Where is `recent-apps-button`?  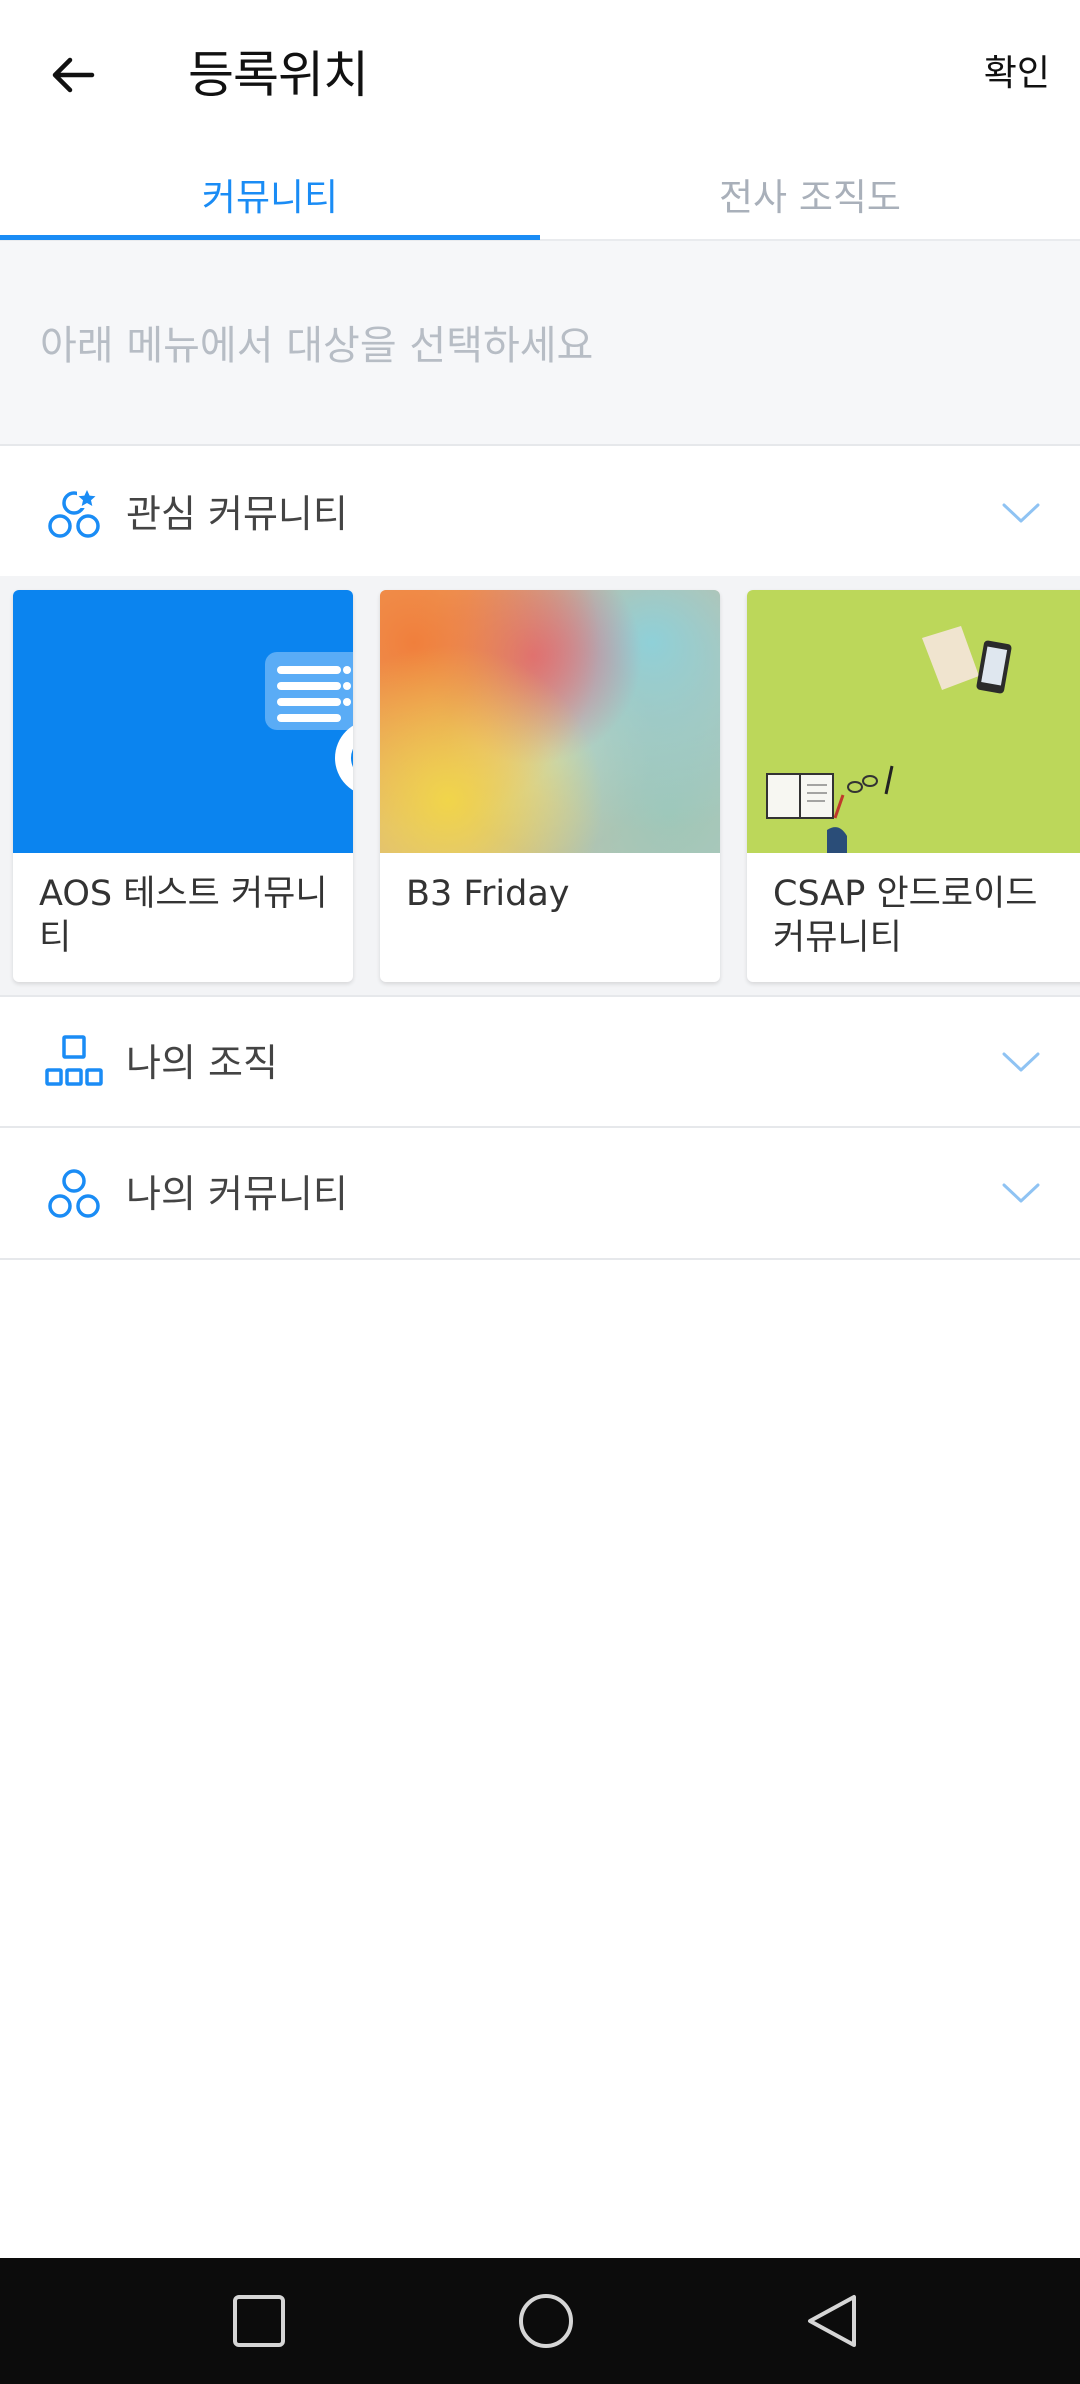
recent-apps-button is located at coordinates (259, 2321).